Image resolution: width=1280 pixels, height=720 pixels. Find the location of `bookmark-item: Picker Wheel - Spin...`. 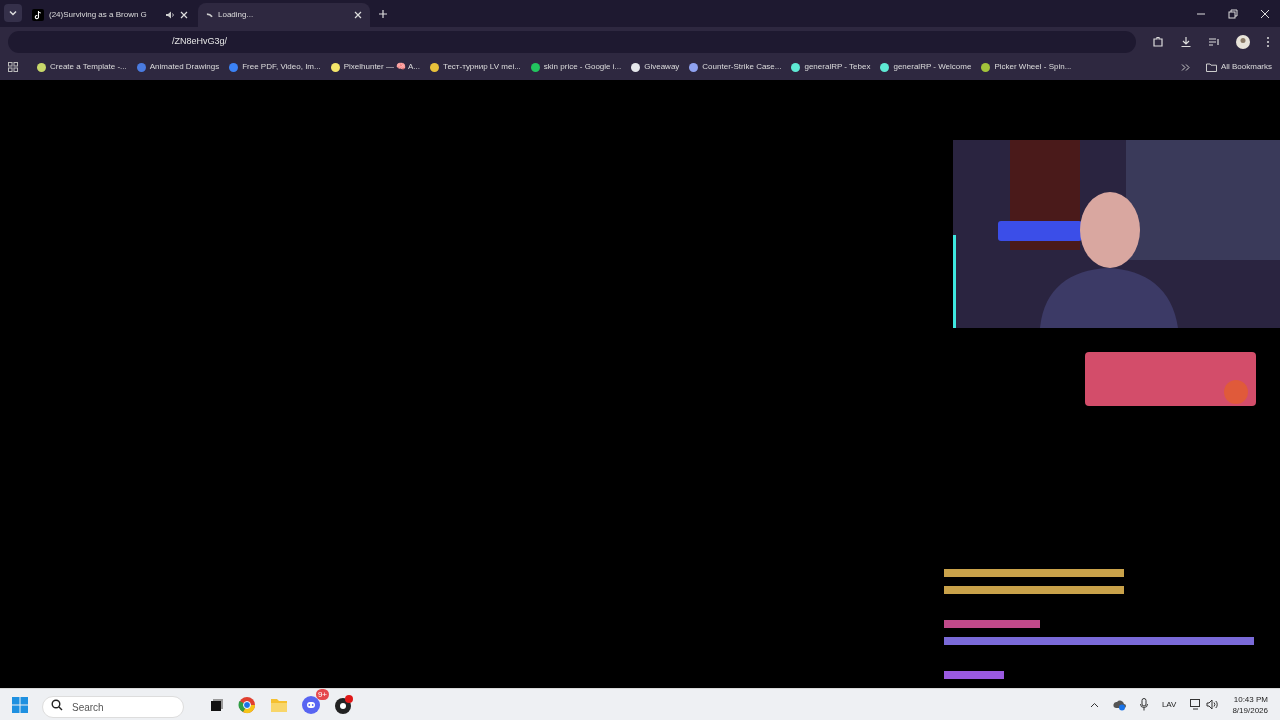

bookmark-item: Picker Wheel - Spin... is located at coordinates (1026, 67).